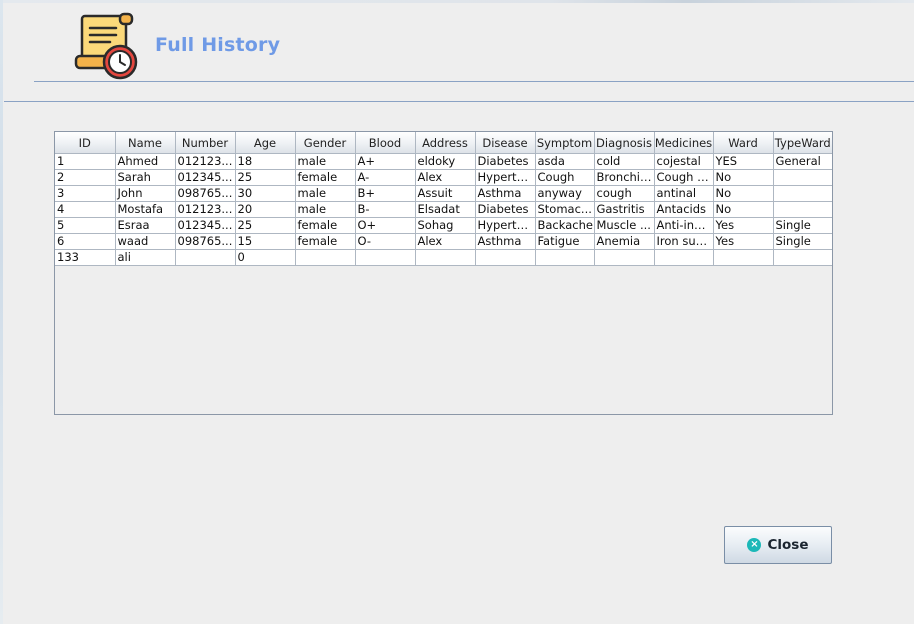  I want to click on table-cell: Gastritis, so click(624, 209).